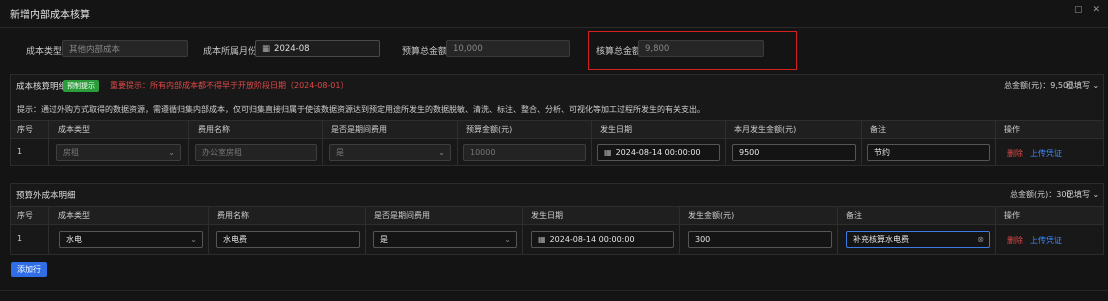 Image resolution: width=1108 pixels, height=301 pixels. What do you see at coordinates (524, 152) in the screenshot?
I see `budget-amount-input: 10000` at bounding box center [524, 152].